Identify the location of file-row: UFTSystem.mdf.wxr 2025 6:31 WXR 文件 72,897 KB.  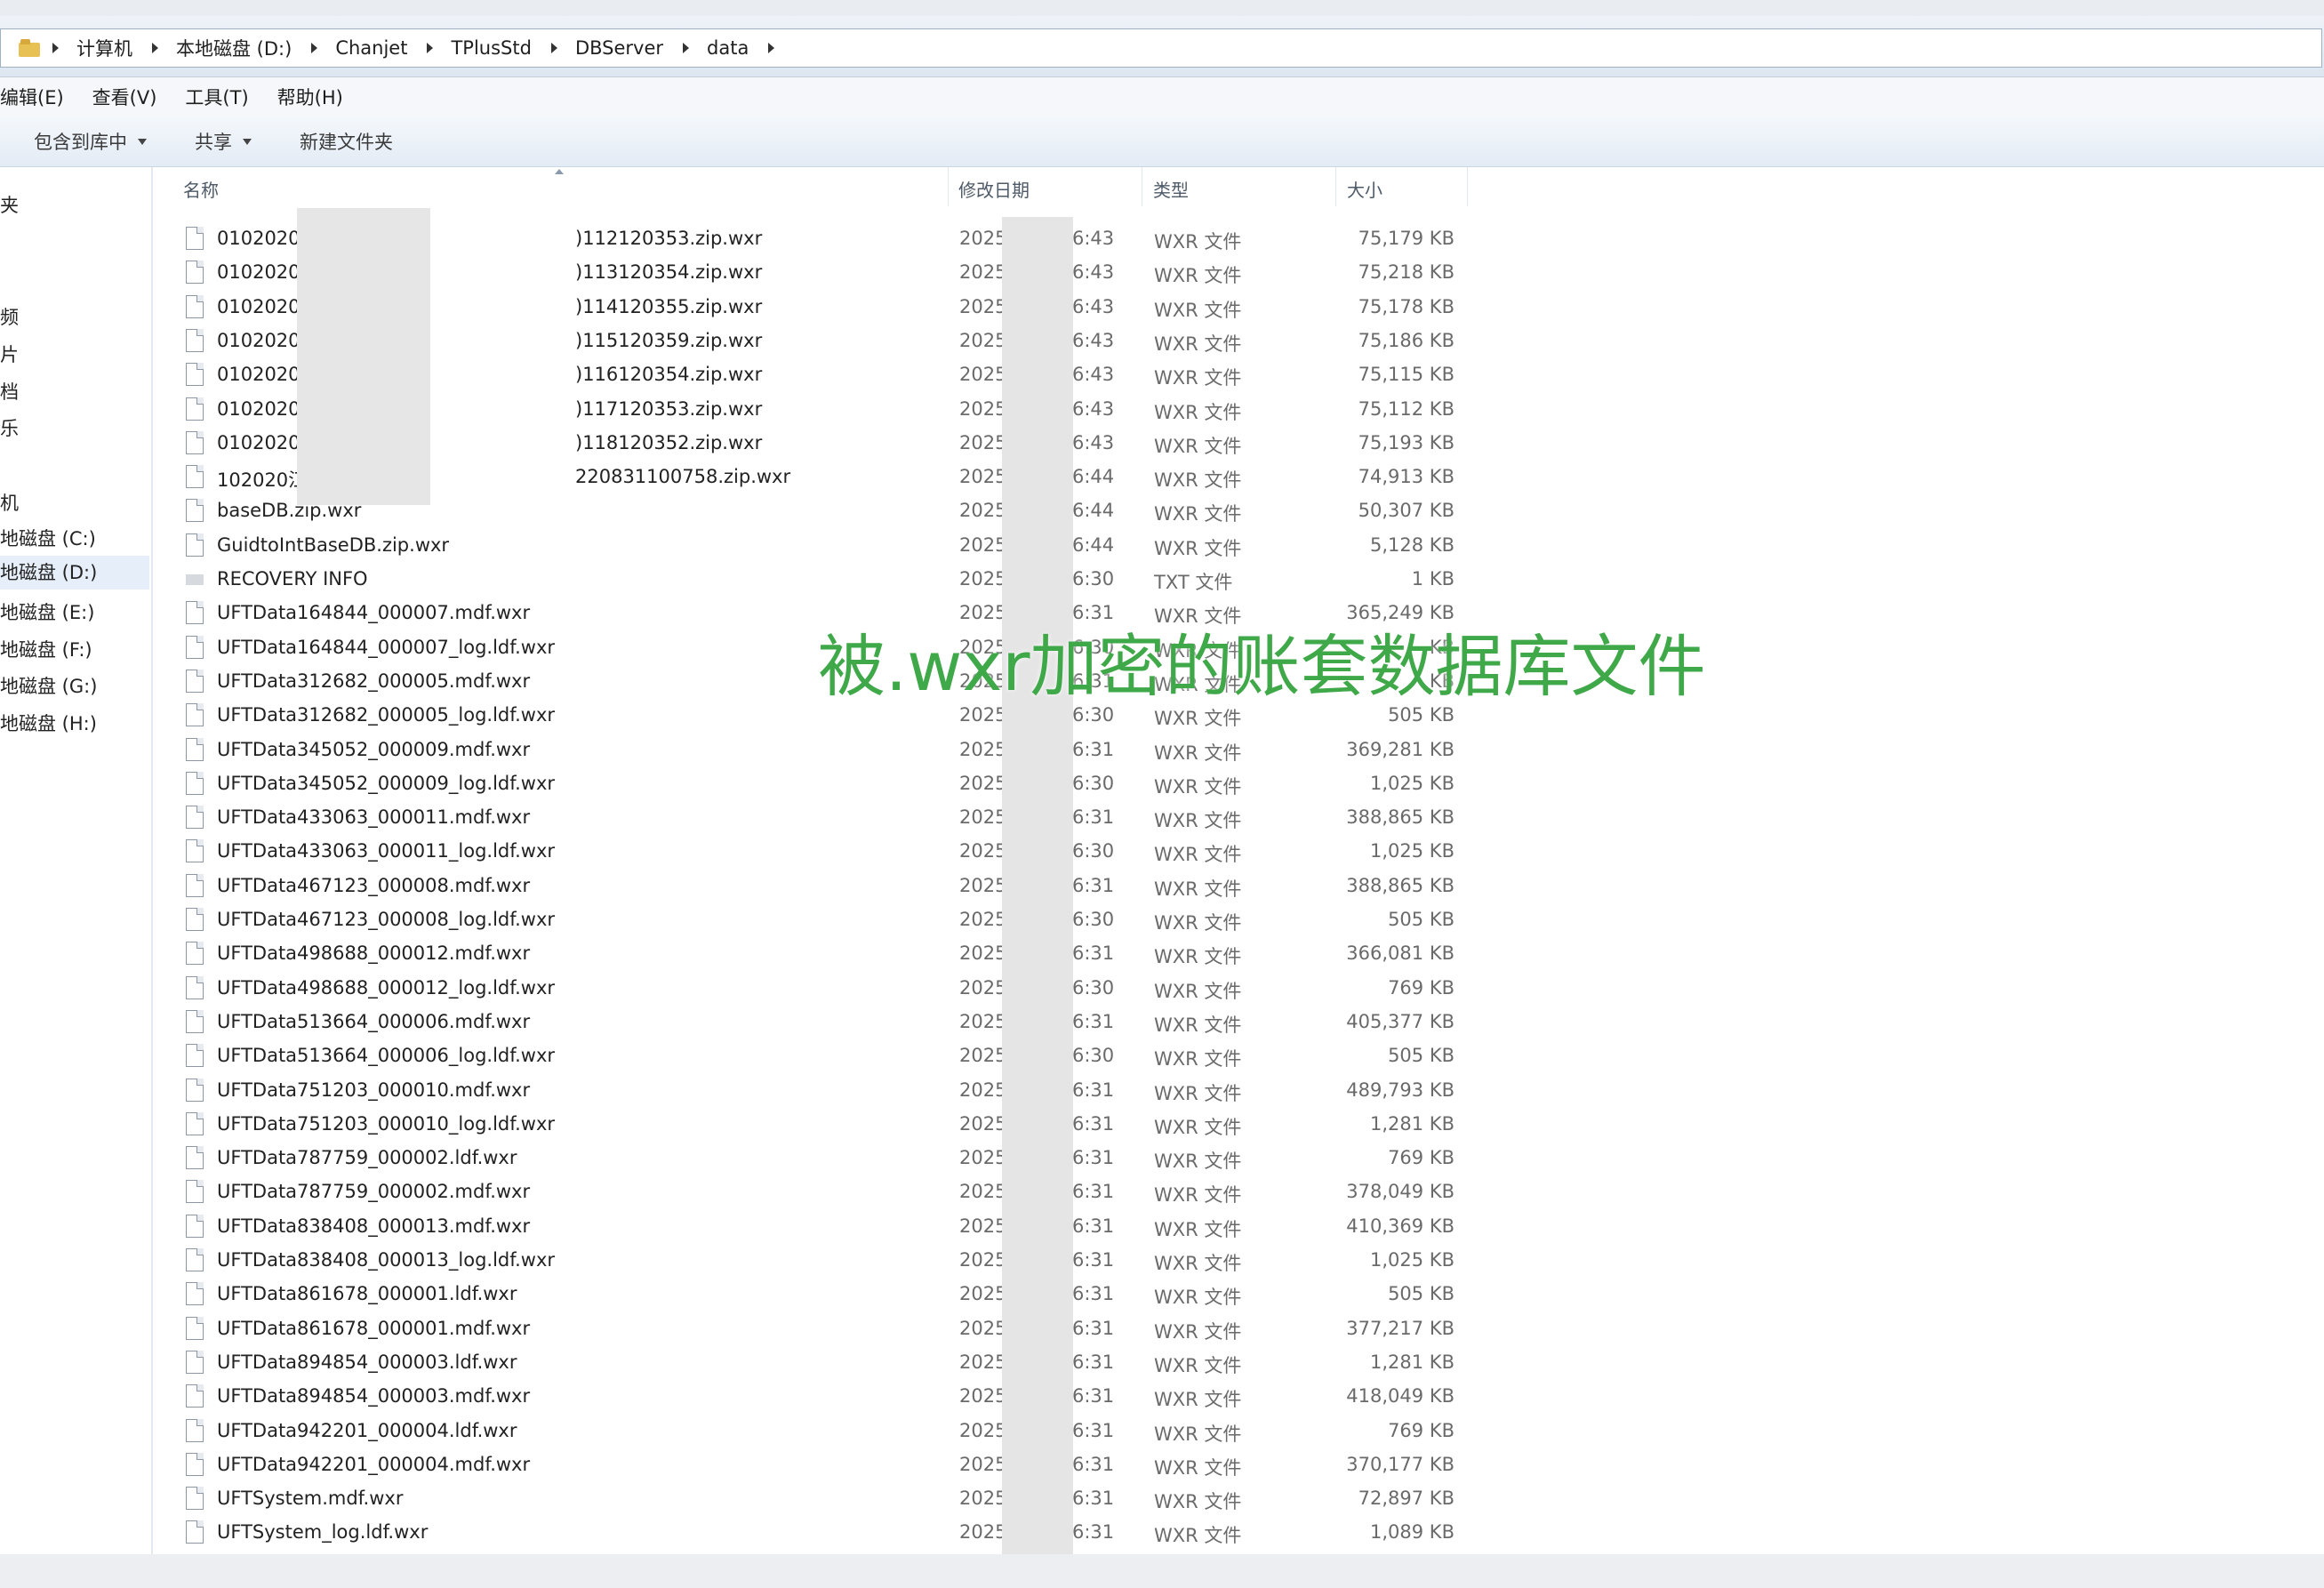
(811, 1499).